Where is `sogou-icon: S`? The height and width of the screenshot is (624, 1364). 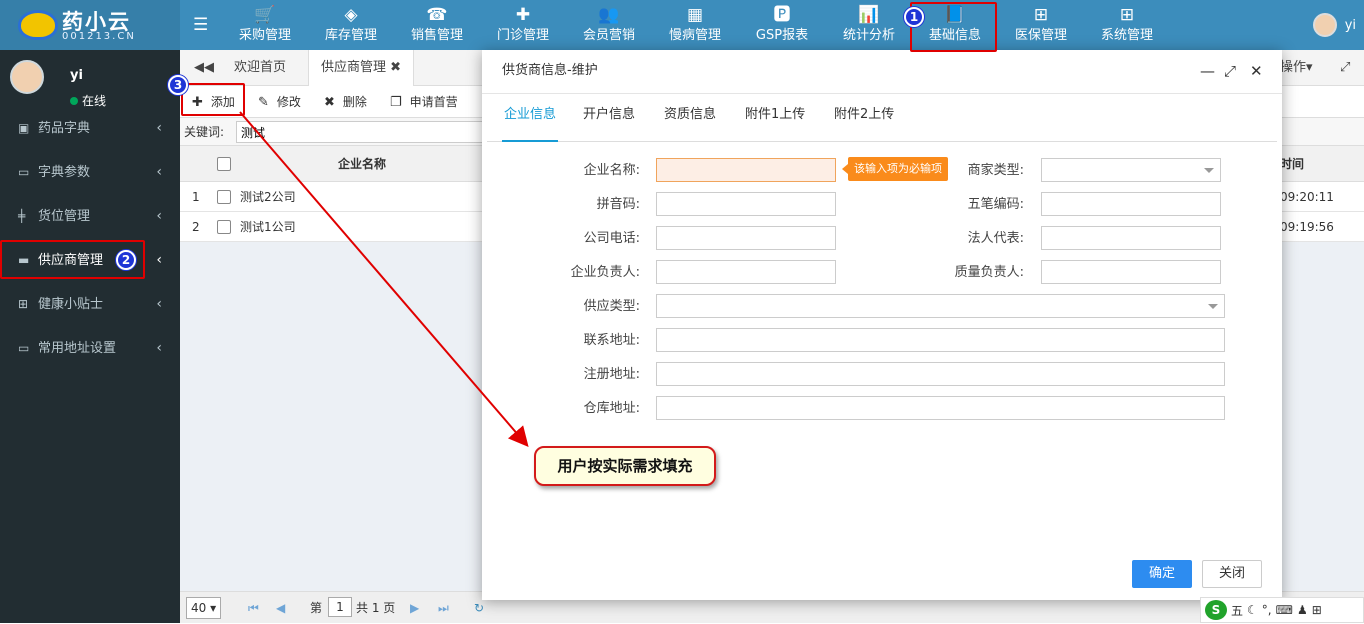
sogou-icon: S is located at coordinates (1216, 610).